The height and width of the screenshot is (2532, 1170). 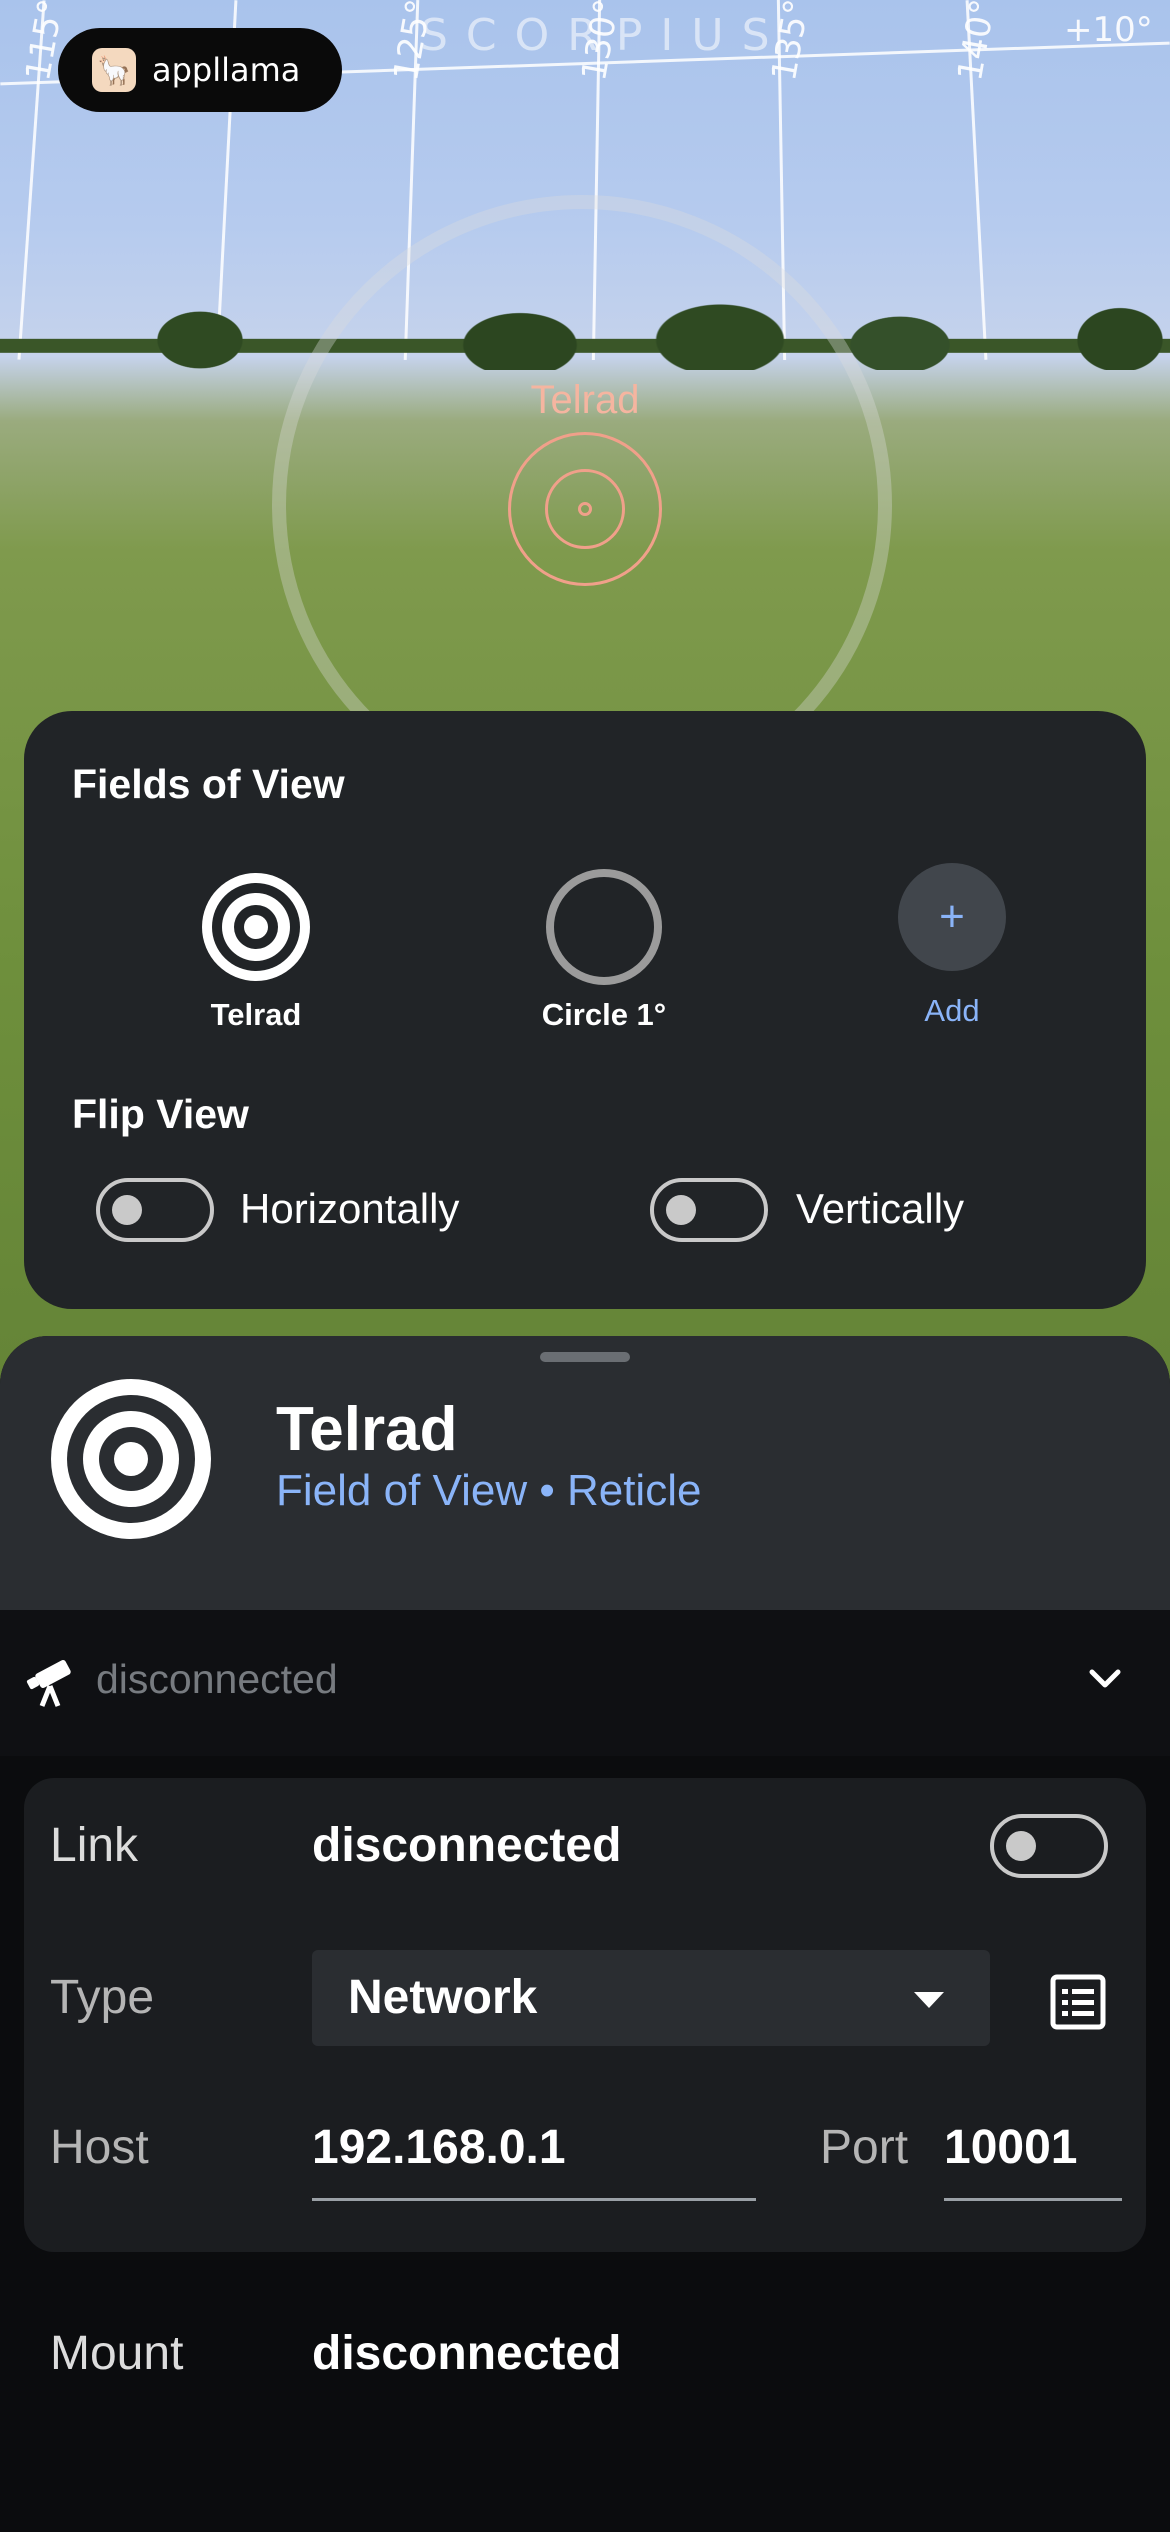 What do you see at coordinates (160, 1114) in the screenshot?
I see `flip-view-title: Flip View` at bounding box center [160, 1114].